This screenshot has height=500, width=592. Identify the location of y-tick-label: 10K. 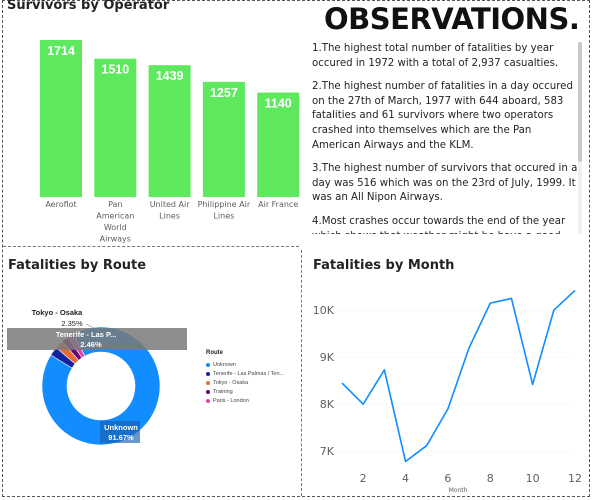
(324, 310).